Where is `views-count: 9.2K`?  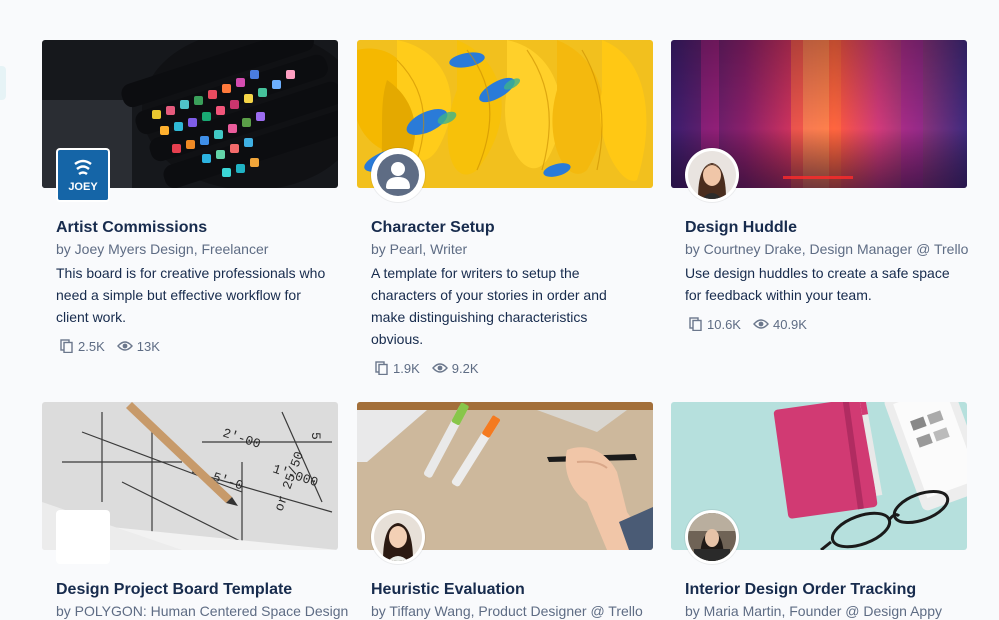
views-count: 9.2K is located at coordinates (465, 368).